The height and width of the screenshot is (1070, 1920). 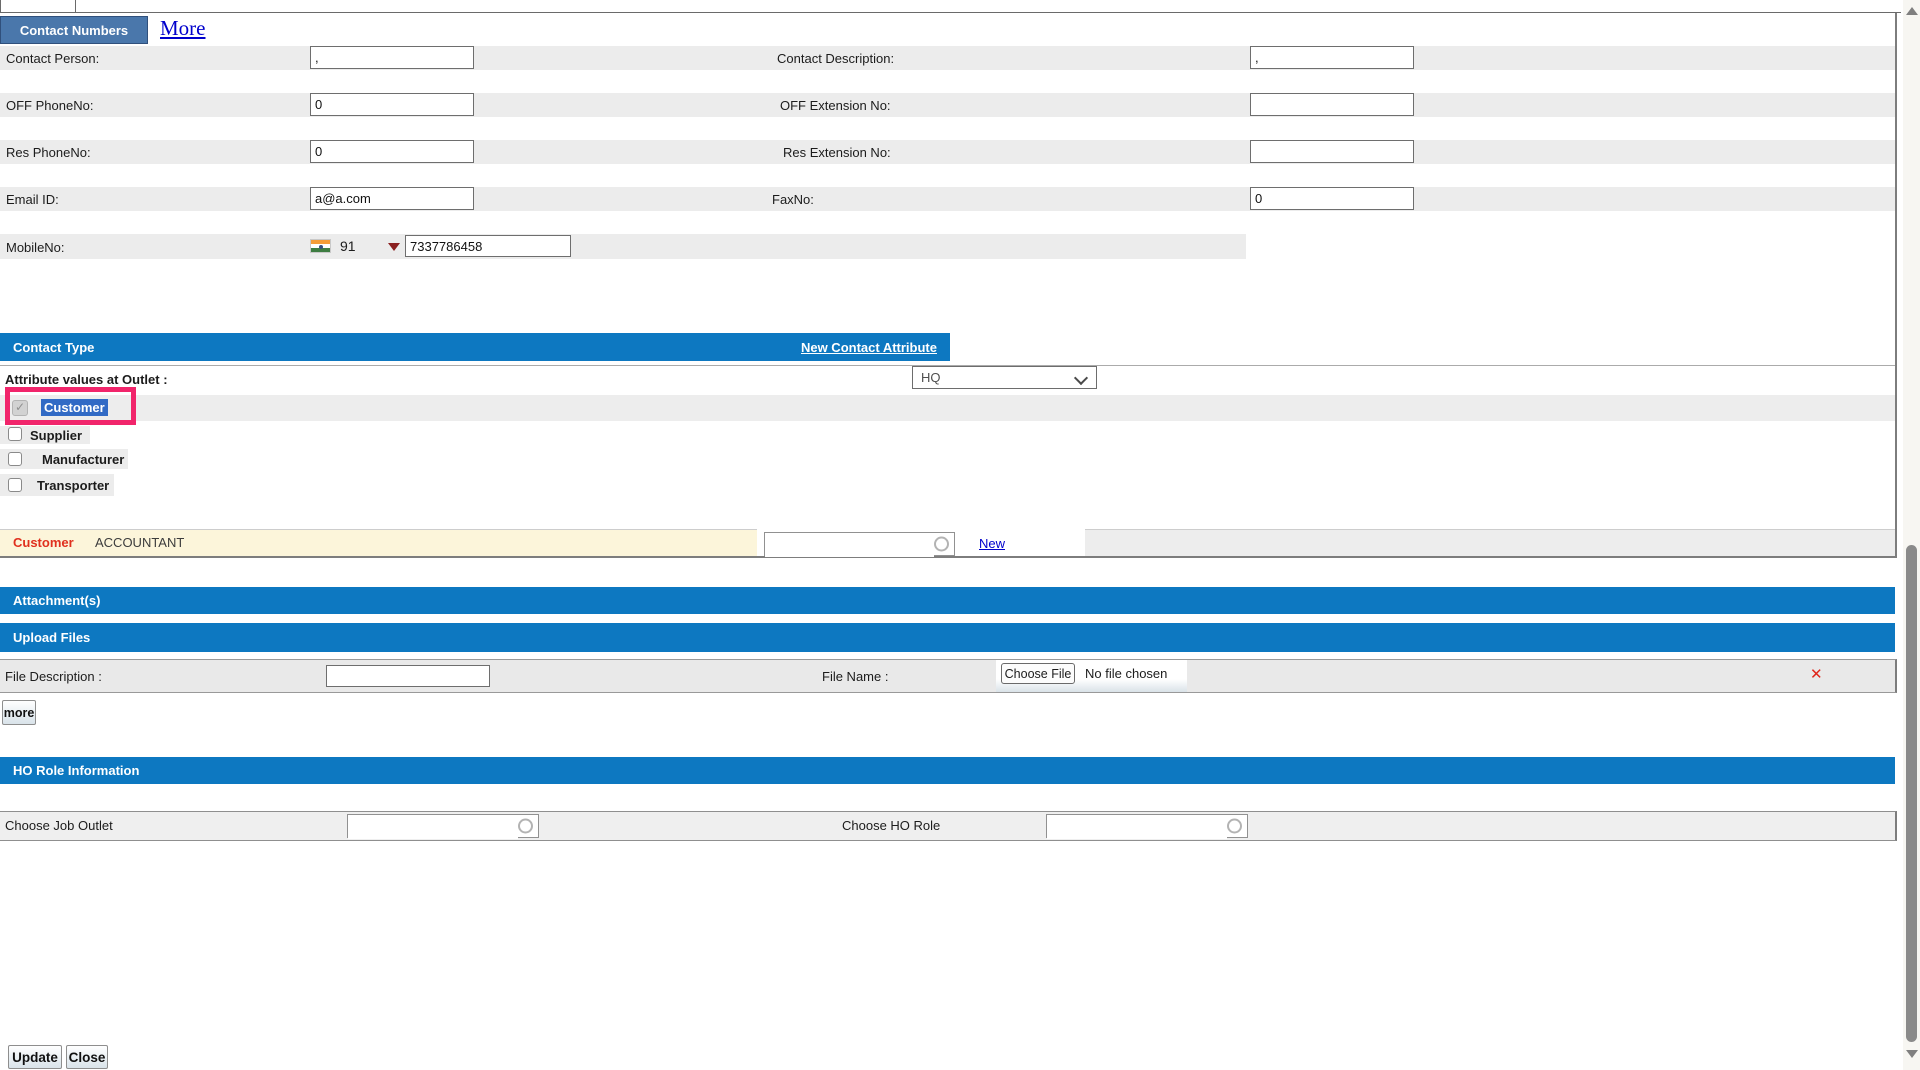 I want to click on customer-row-band, so click(x=947, y=408).